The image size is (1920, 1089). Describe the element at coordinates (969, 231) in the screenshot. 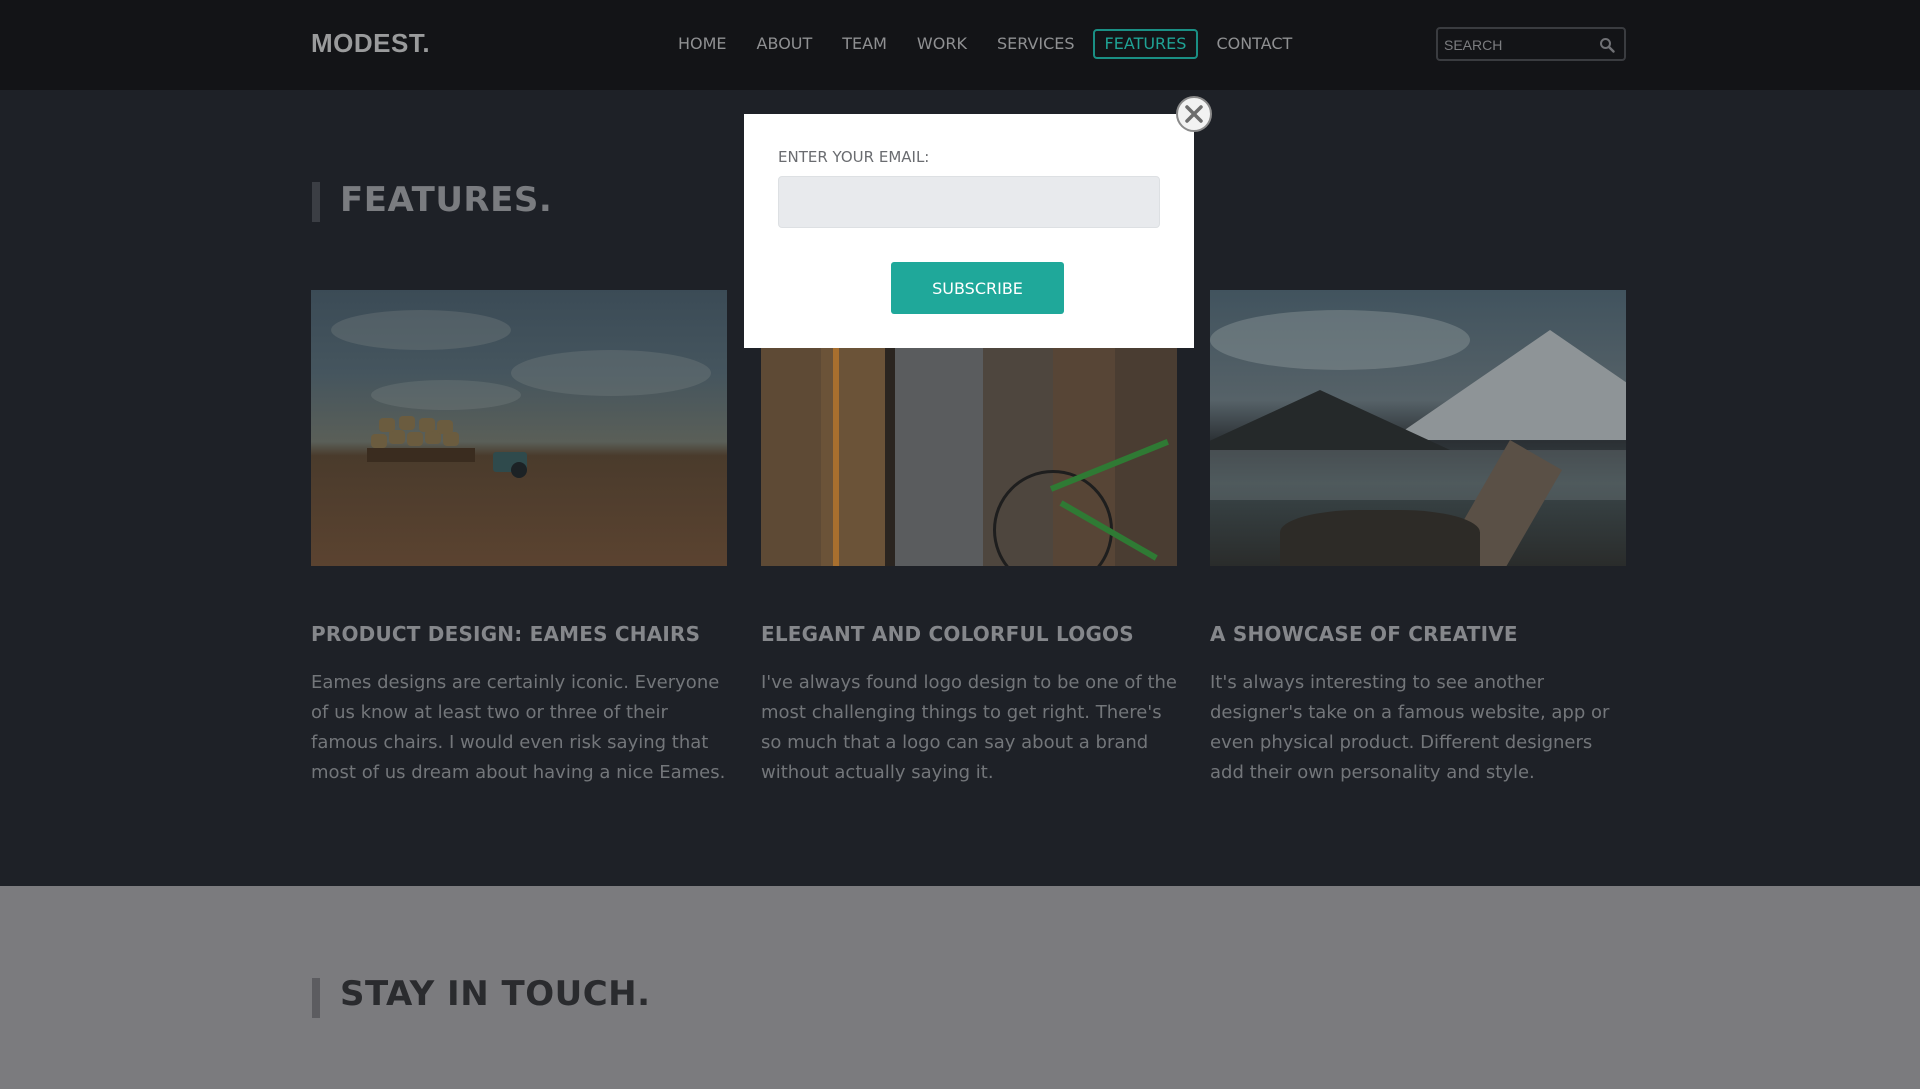

I see `subscribe-modal: ENTER YOUR EMAIL: SUBSCRIBE` at that location.